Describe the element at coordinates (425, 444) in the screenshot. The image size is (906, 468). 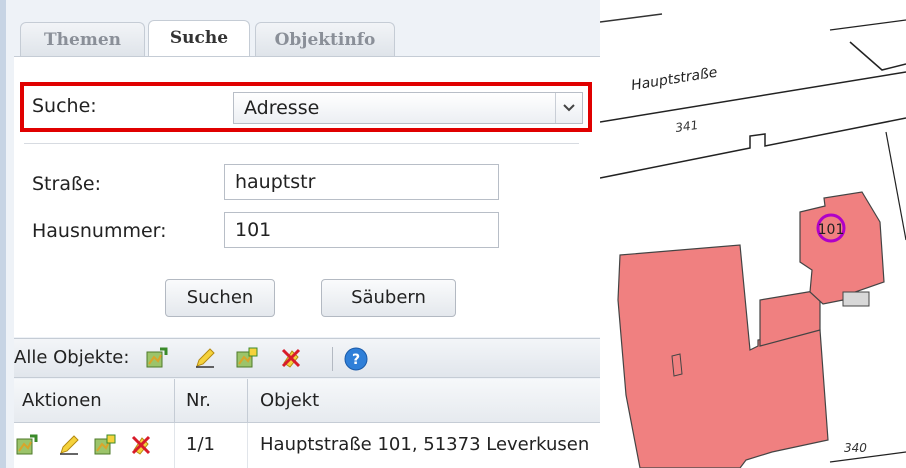
I see `result-objekt: Hauptstraße 101, 51373 Leverkusen` at that location.